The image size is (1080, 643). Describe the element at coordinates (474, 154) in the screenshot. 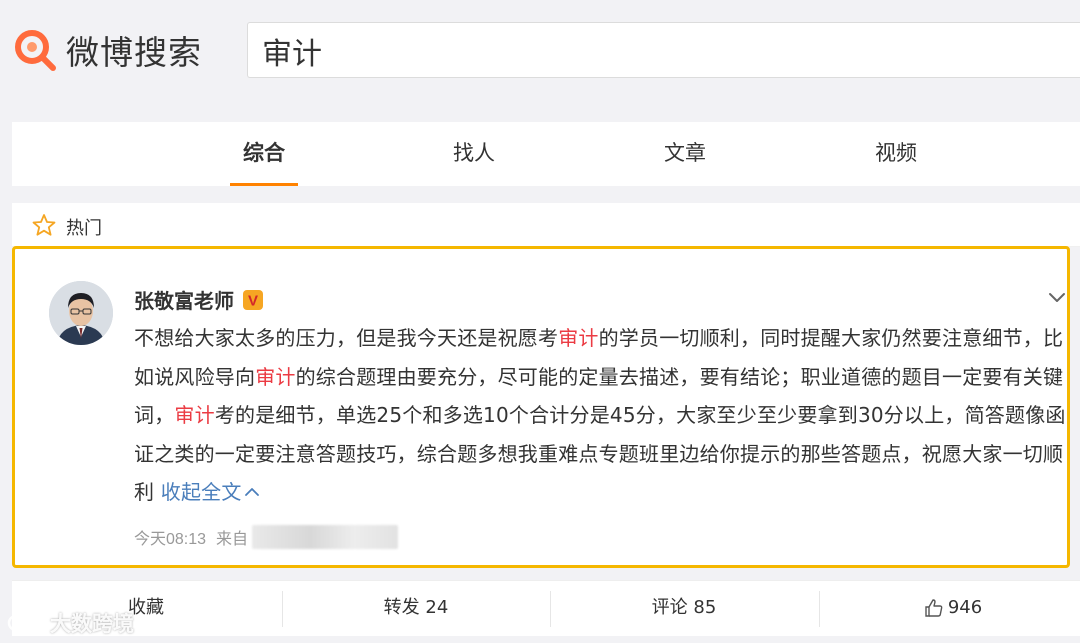

I see `tab-people: 找人` at that location.